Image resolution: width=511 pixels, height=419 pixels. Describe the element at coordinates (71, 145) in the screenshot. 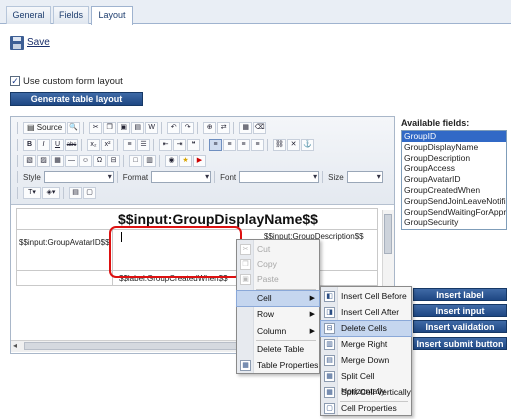

I see `strike-button: abc` at that location.